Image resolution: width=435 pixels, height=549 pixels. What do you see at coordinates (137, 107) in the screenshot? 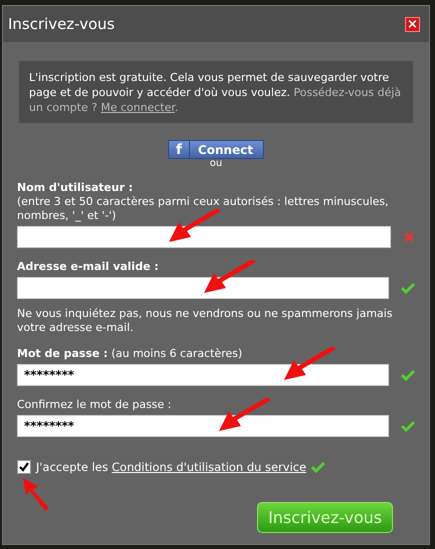
I see `login-link: Me connecter` at bounding box center [137, 107].